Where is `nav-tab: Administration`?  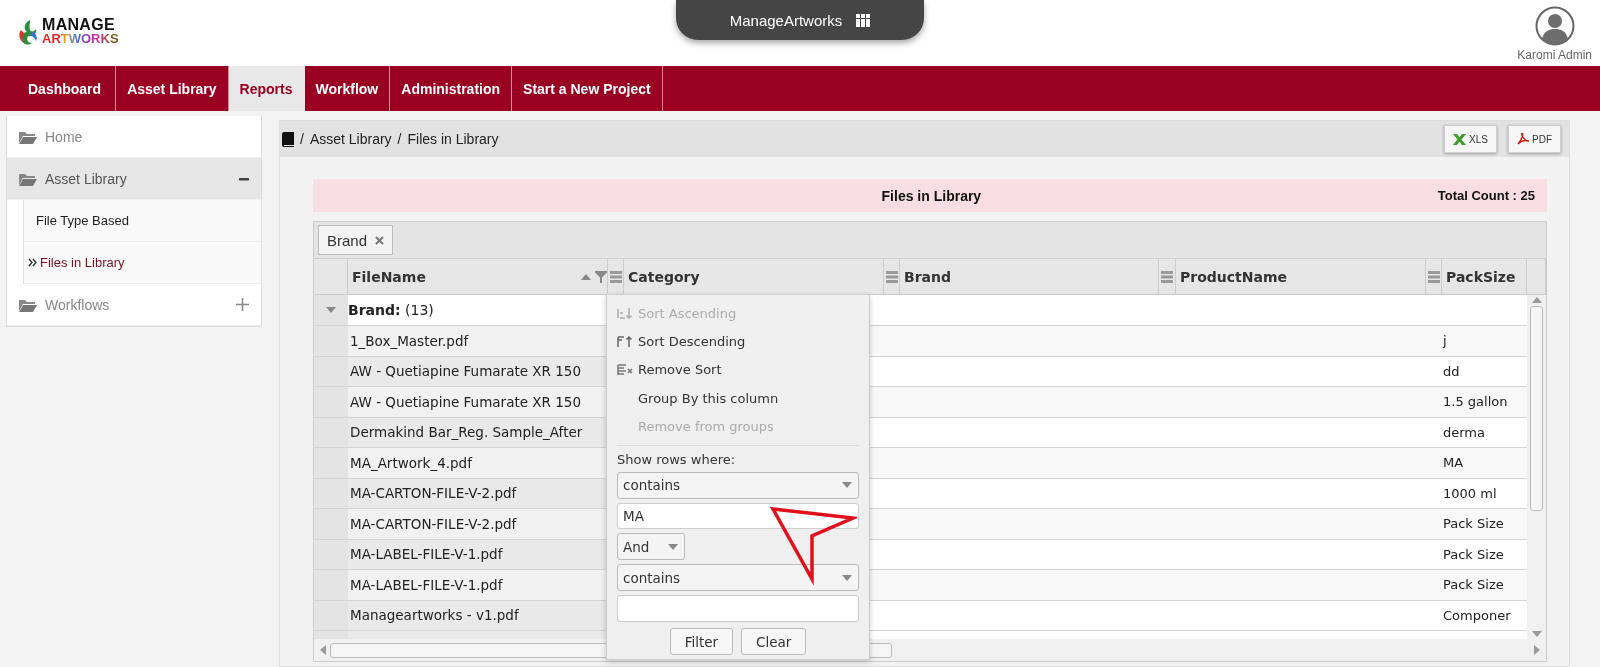
nav-tab: Administration is located at coordinates (451, 88).